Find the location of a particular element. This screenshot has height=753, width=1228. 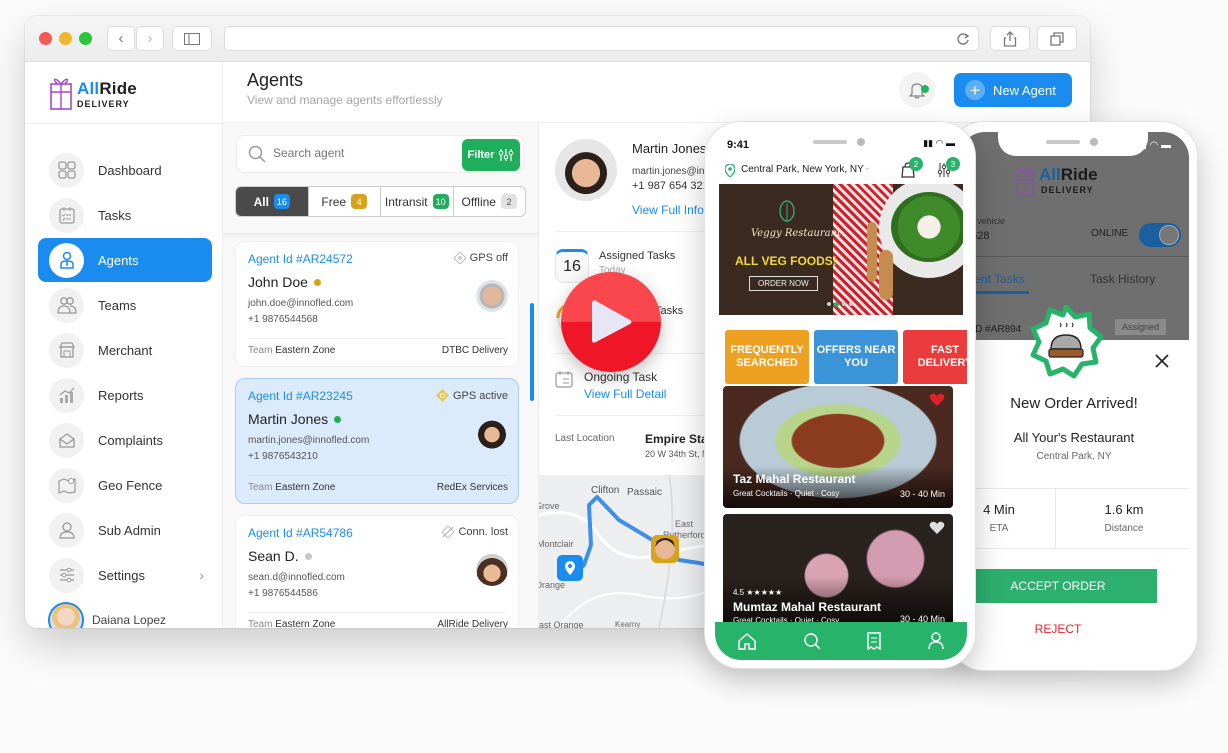

search-icon is located at coordinates (812, 641).